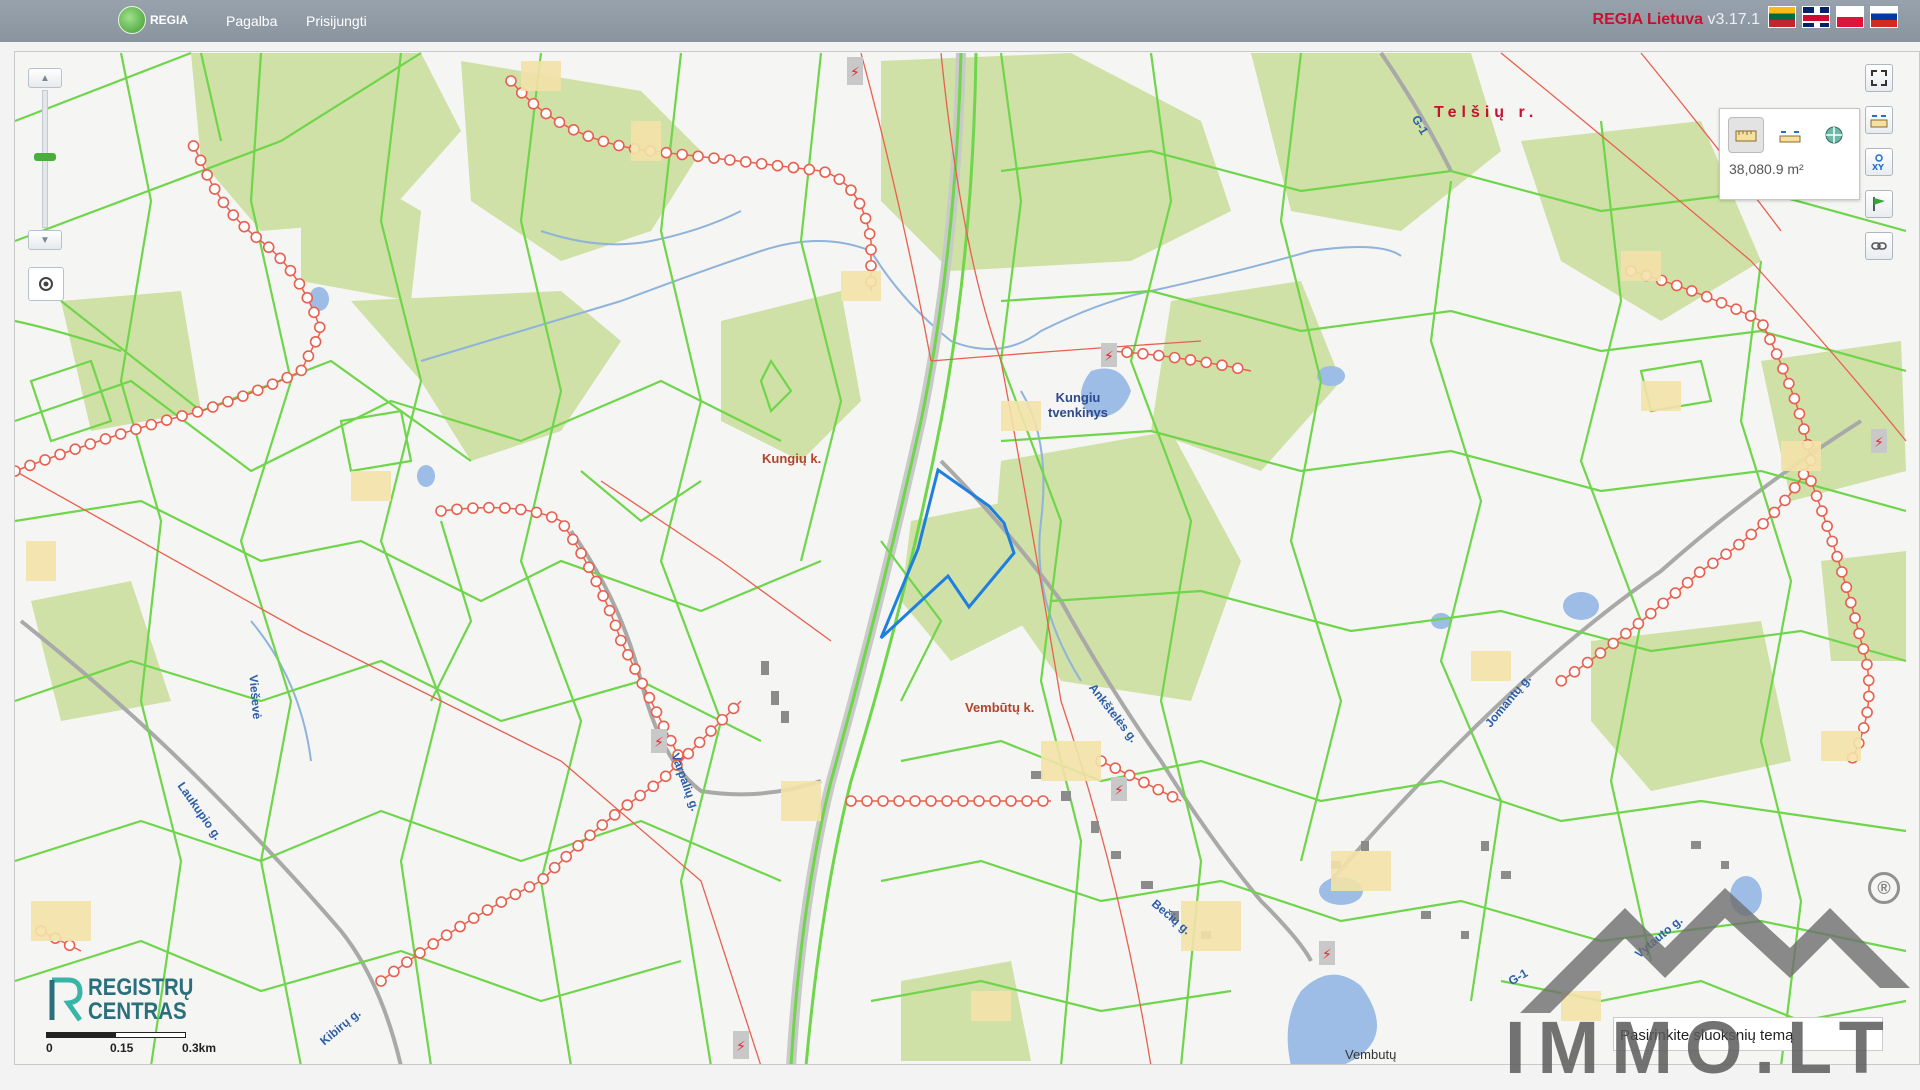  I want to click on area-measure-tool, so click(1746, 135).